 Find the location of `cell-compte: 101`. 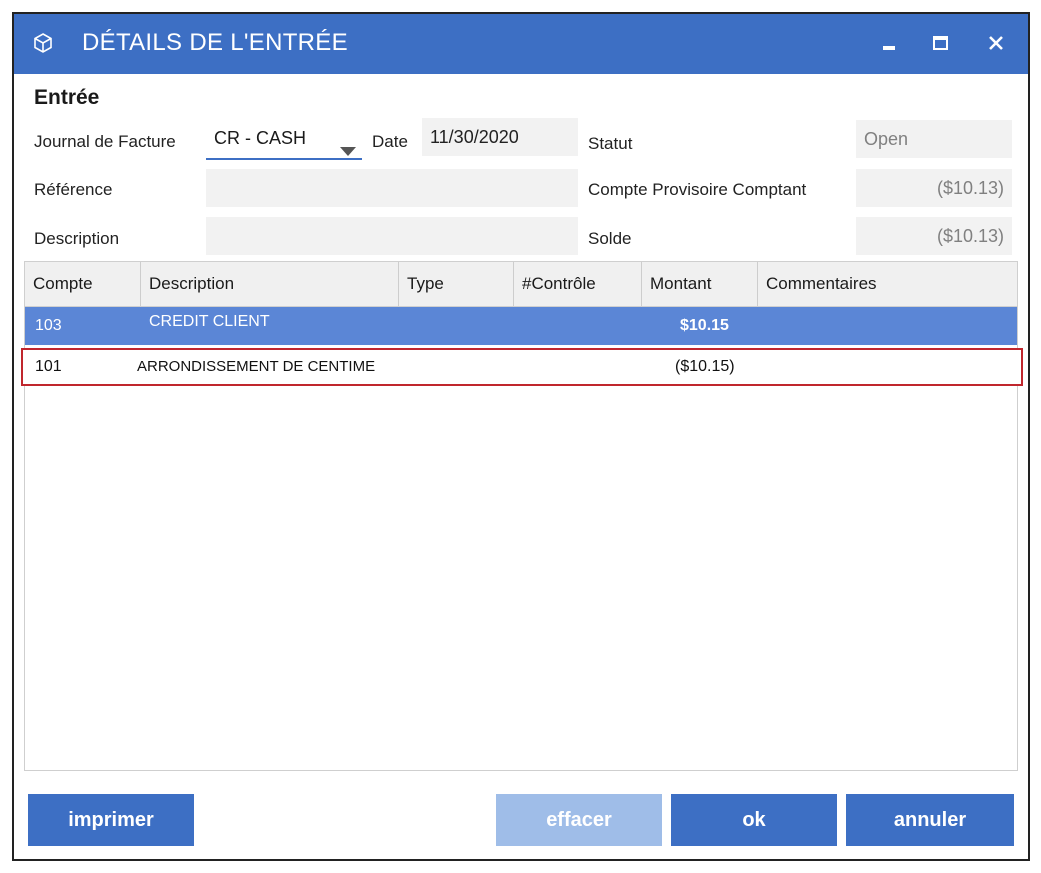

cell-compte: 101 is located at coordinates (48, 366).